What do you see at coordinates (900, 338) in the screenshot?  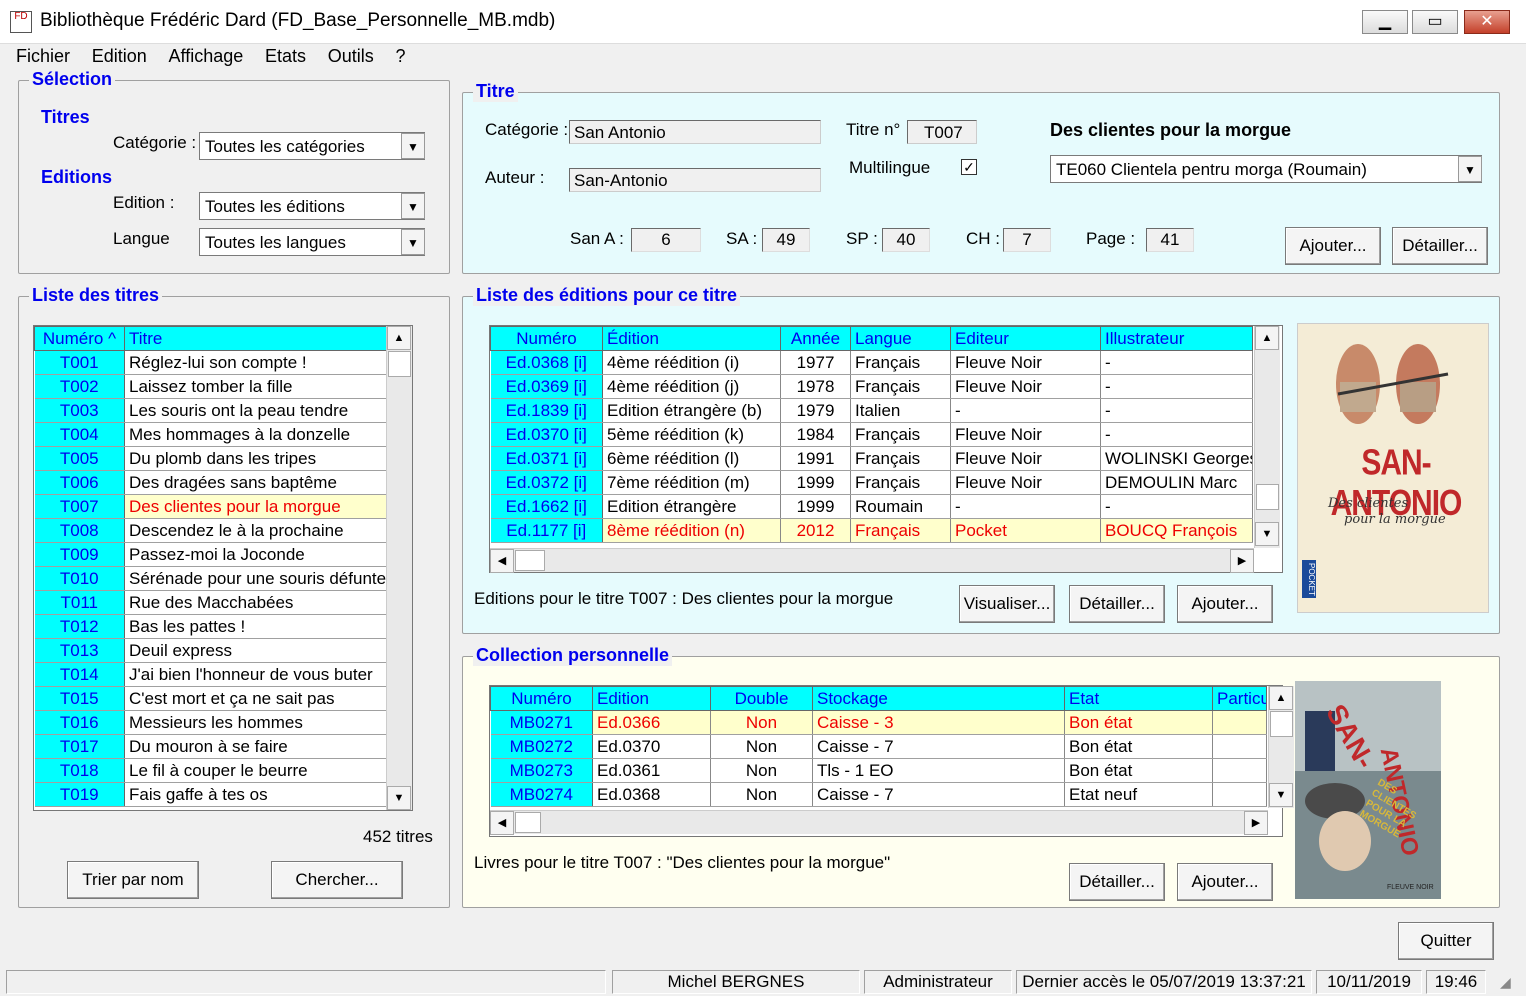 I see `column-header: Langue` at bounding box center [900, 338].